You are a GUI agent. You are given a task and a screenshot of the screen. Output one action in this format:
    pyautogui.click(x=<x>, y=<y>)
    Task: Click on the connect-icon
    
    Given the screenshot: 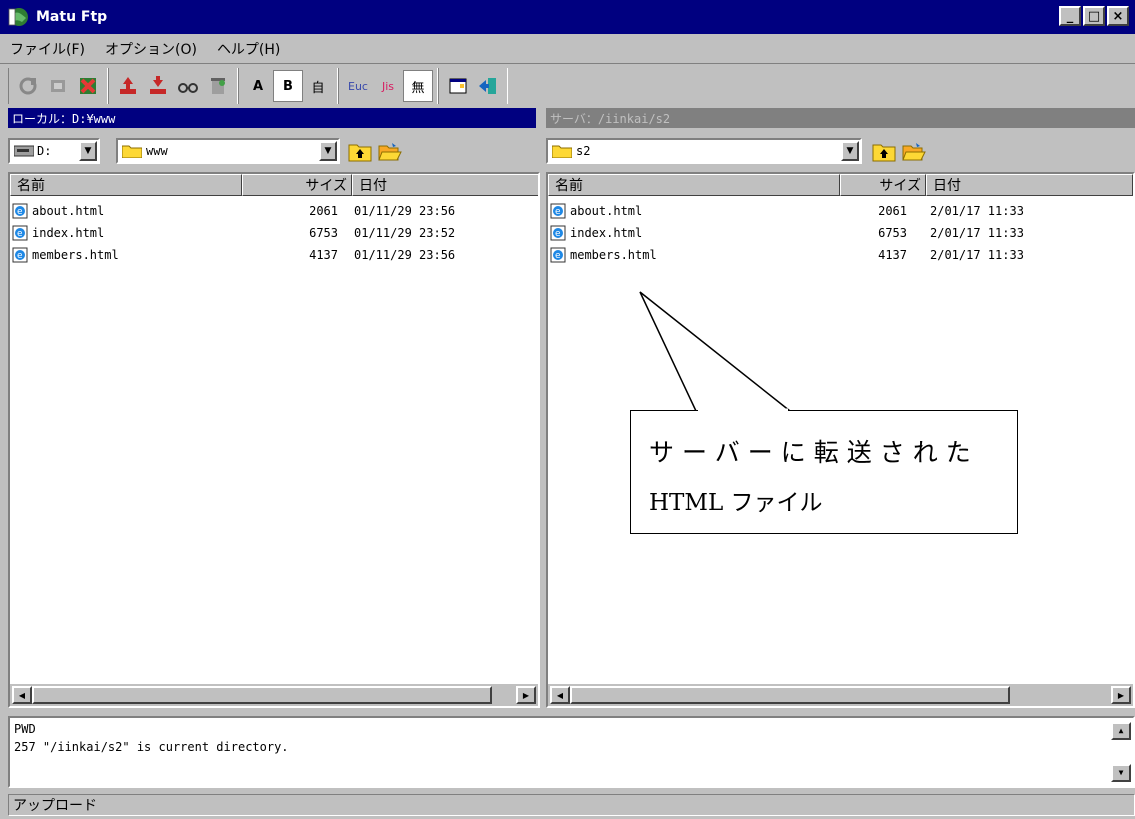 What is the action you would take?
    pyautogui.click(x=28, y=86)
    